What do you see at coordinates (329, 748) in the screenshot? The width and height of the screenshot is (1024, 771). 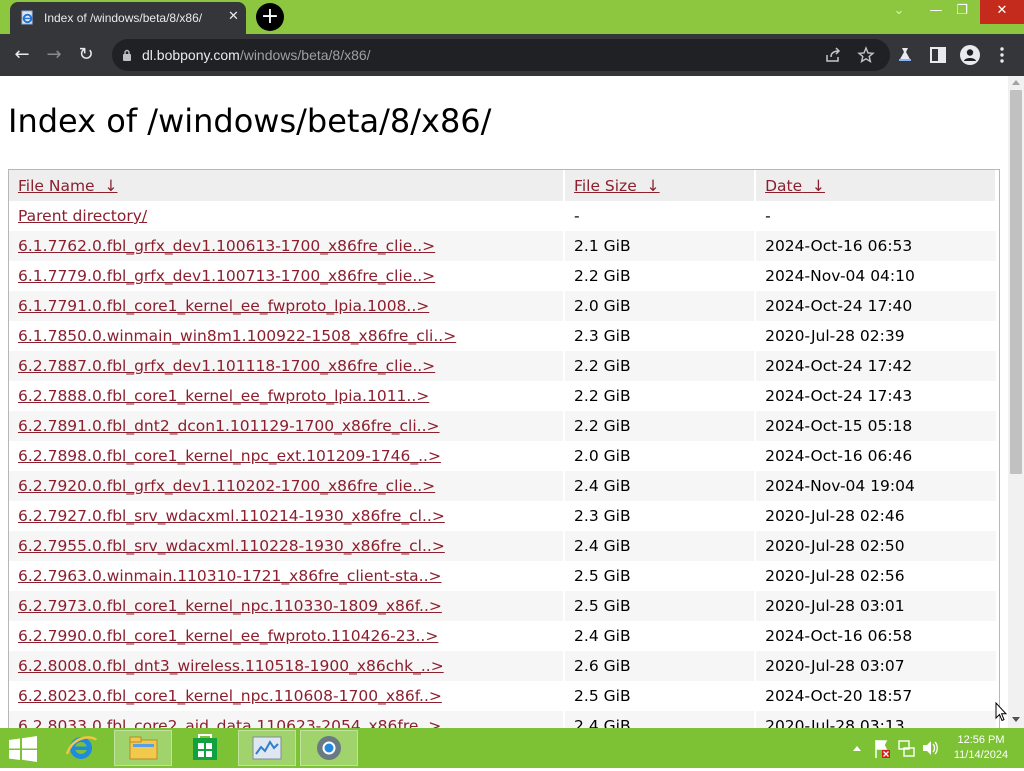 I see `taskbar-app-chrome` at bounding box center [329, 748].